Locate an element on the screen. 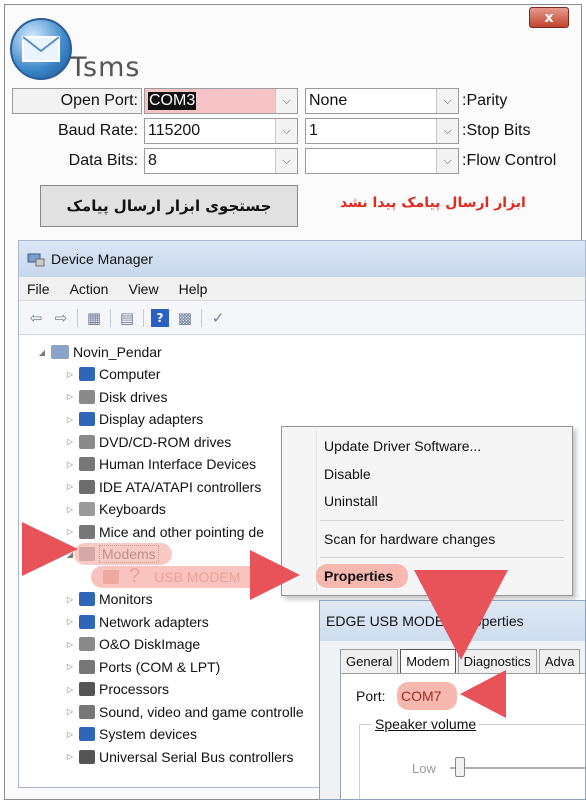 The width and height of the screenshot is (586, 804). tree-item-ports-com-lpt-: ▷ Ports (COM & LPT) is located at coordinates (142, 667).